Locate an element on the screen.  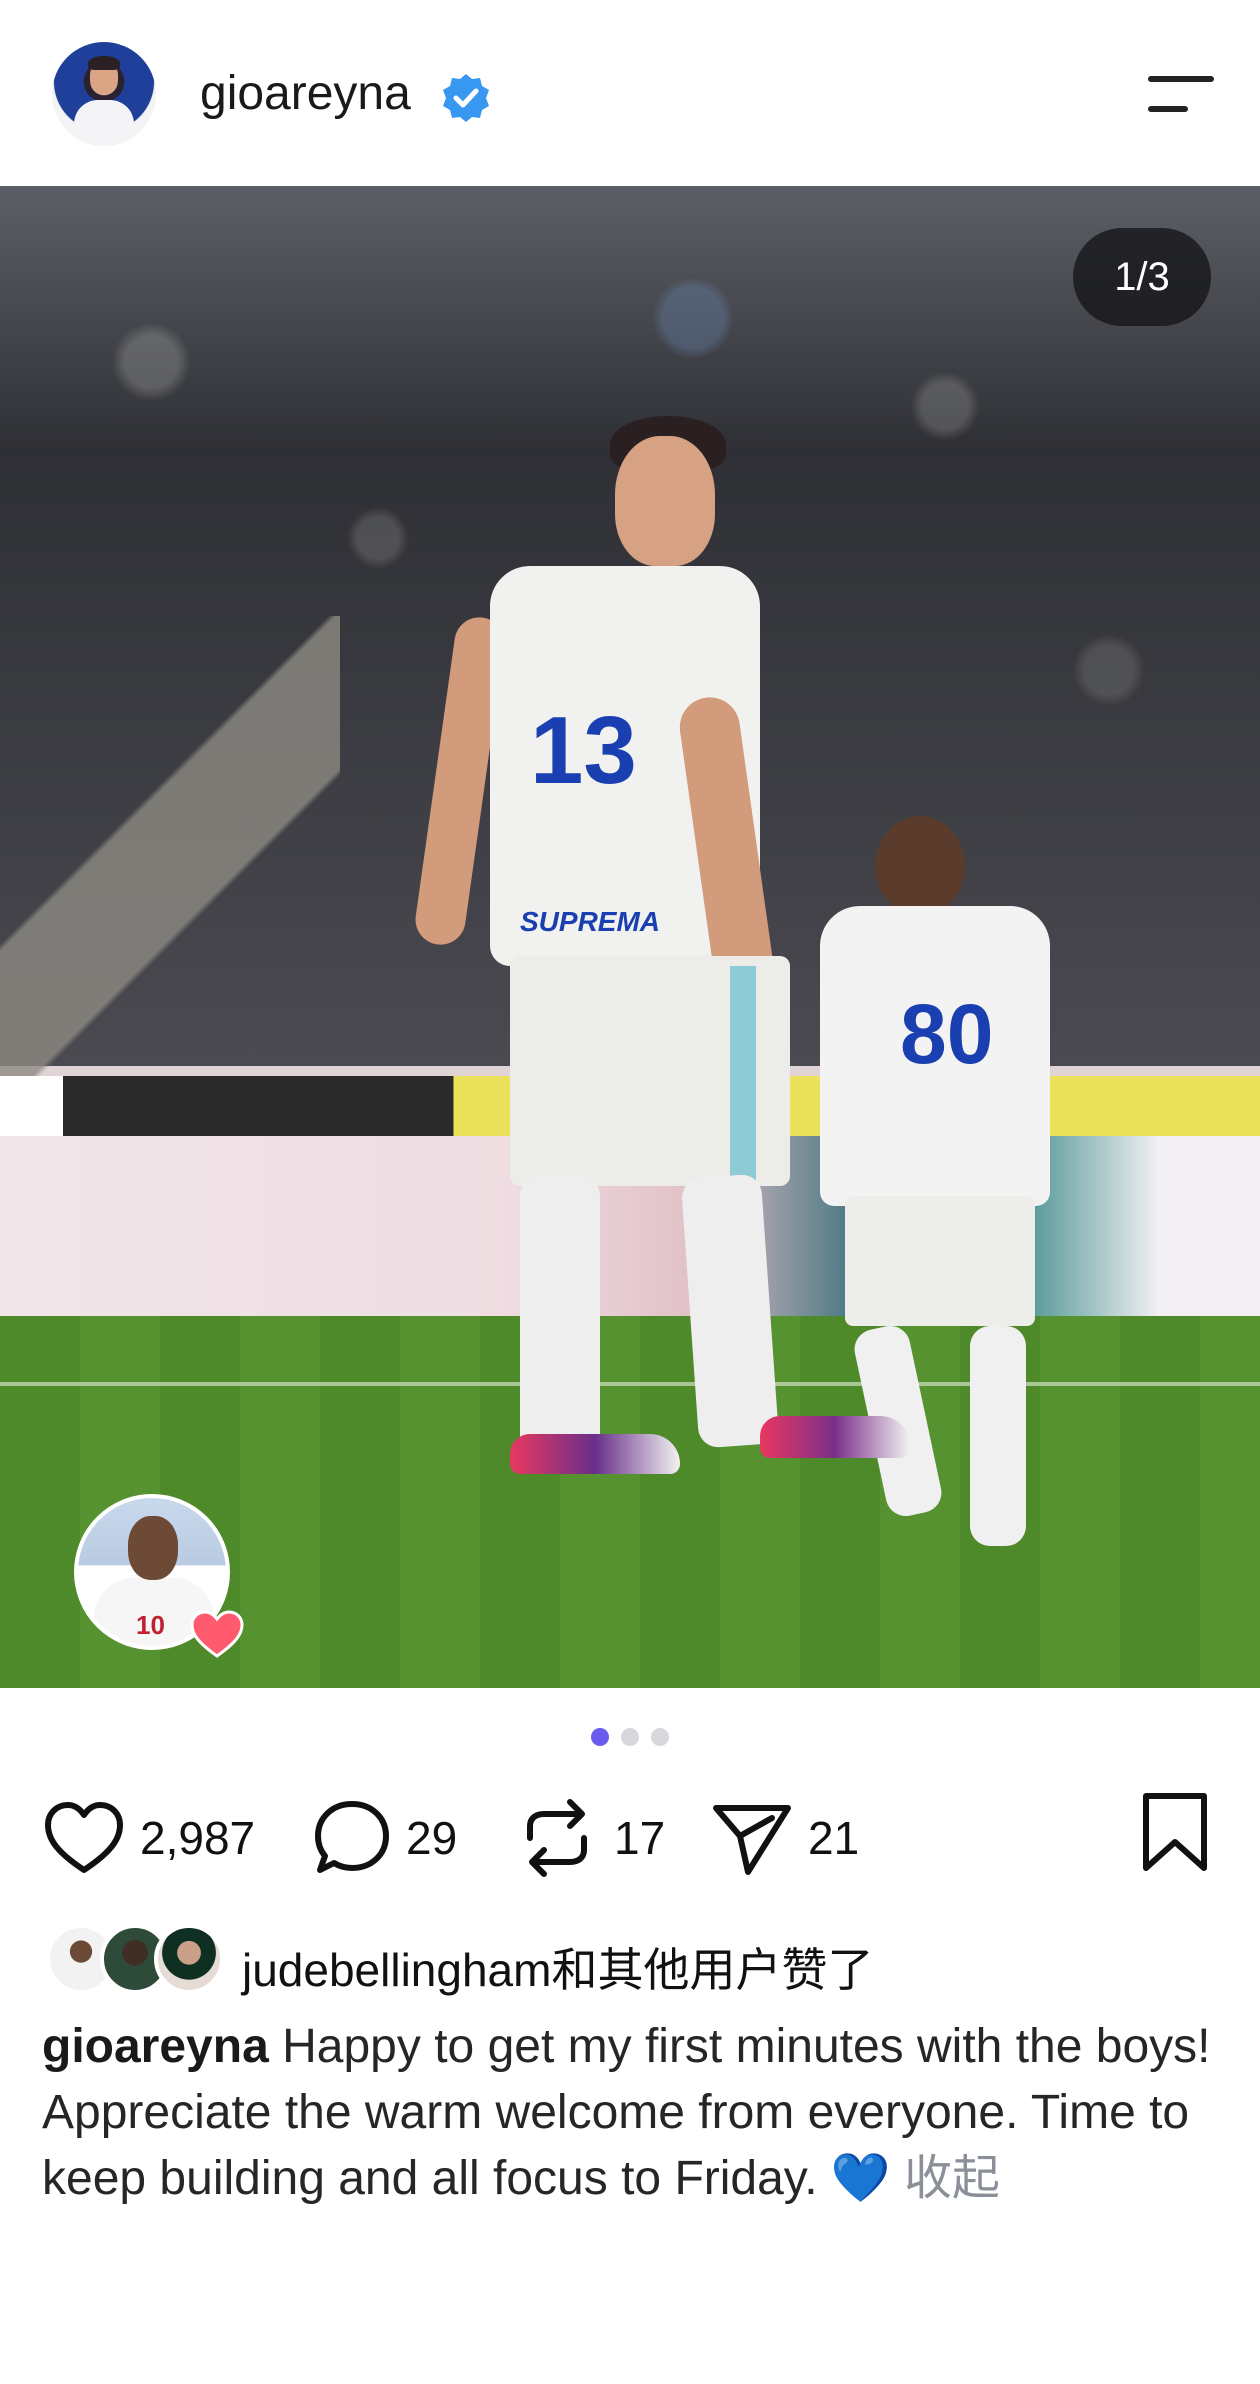
share-action: 21 is located at coordinates (784, 1838).